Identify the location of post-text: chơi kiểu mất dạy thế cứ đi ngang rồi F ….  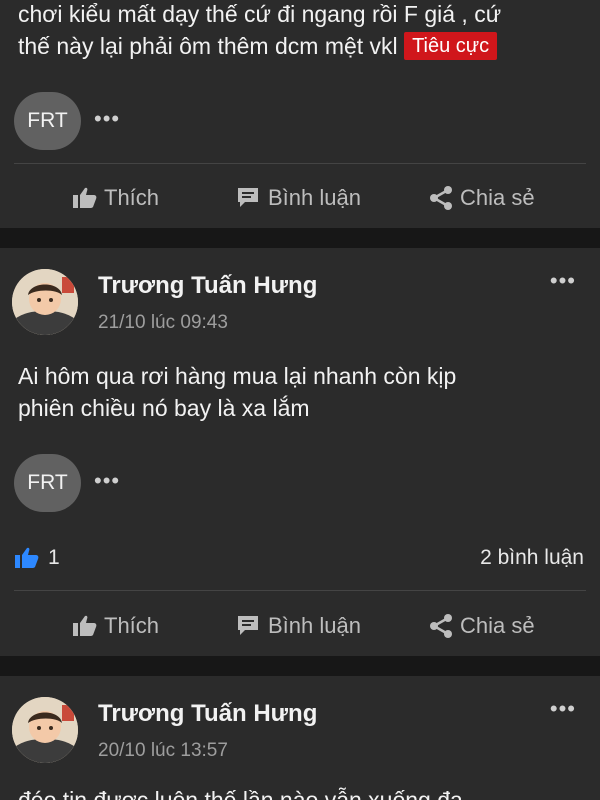
(297, 31).